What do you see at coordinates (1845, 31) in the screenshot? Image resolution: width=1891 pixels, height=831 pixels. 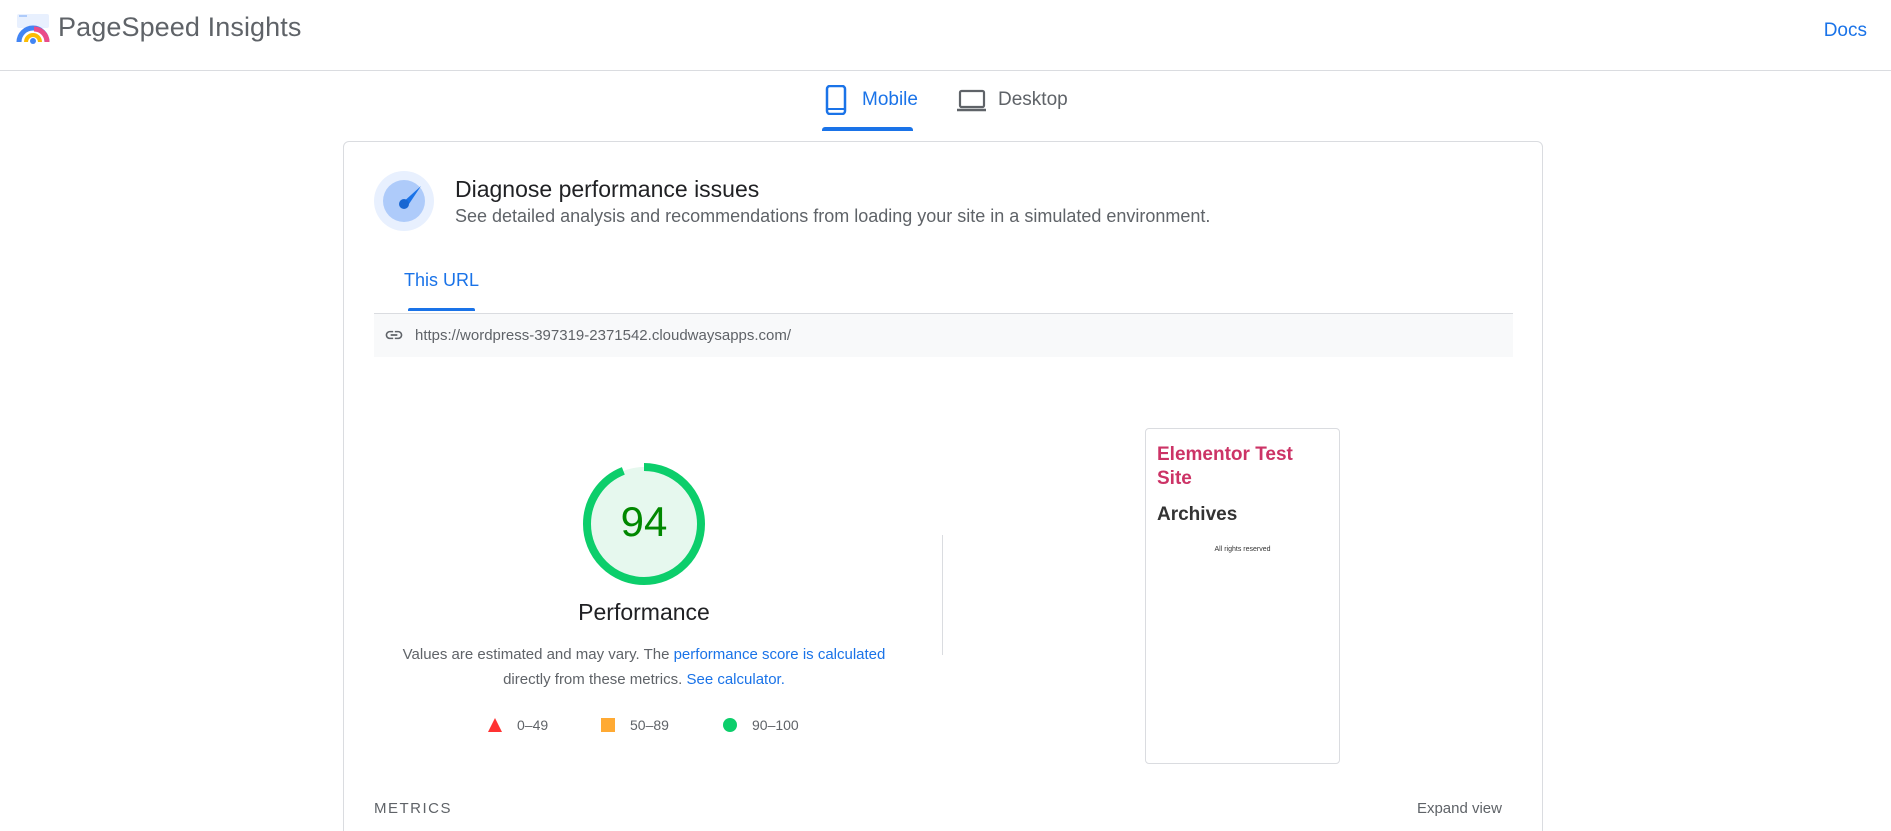 I see `docs-link: Docs` at bounding box center [1845, 31].